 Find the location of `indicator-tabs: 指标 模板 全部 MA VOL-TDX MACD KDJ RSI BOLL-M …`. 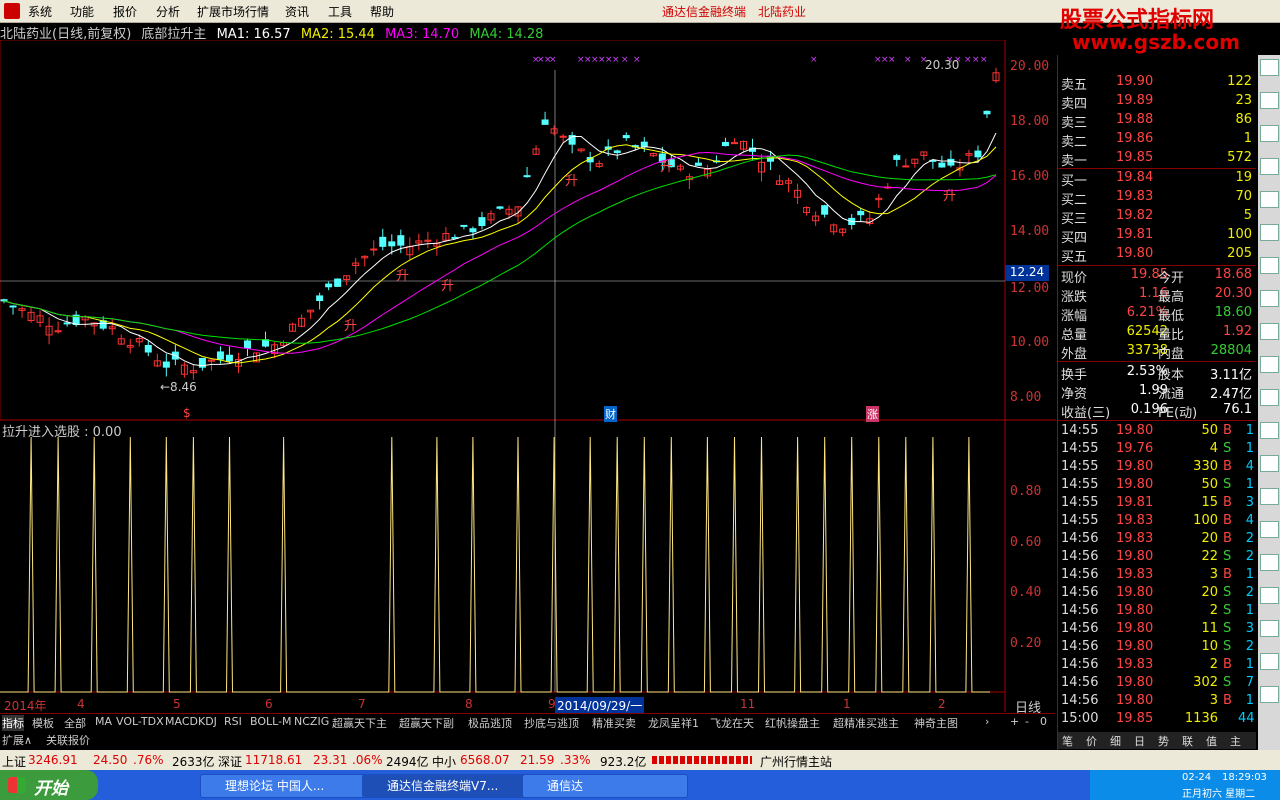

indicator-tabs: 指标 模板 全部 MA VOL-TDX MACD KDJ RSI BOLL-M … is located at coordinates (527, 722).